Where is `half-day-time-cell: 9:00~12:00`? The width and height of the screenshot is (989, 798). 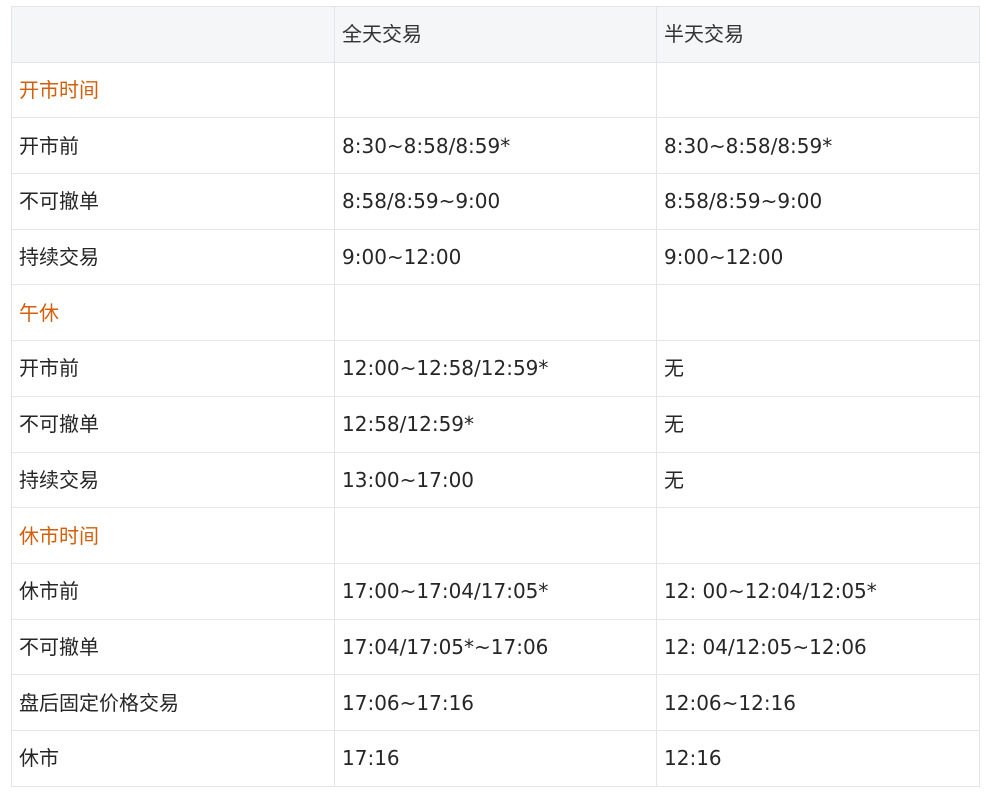 half-day-time-cell: 9:00~12:00 is located at coordinates (818, 257).